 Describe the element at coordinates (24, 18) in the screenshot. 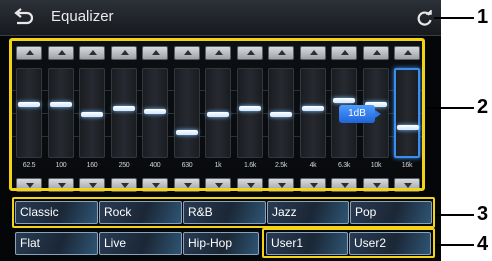

I see `back-arrow-icon` at that location.